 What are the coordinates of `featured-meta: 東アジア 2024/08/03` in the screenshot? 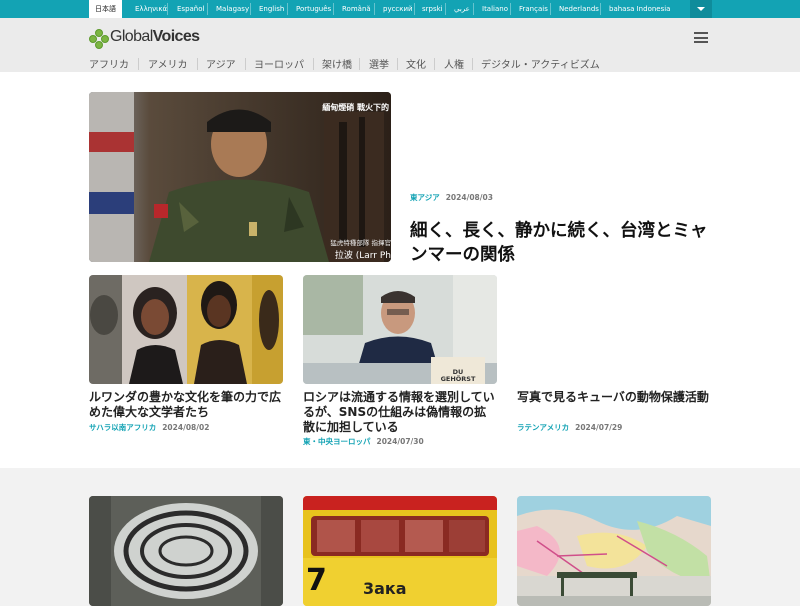 It's located at (451, 197).